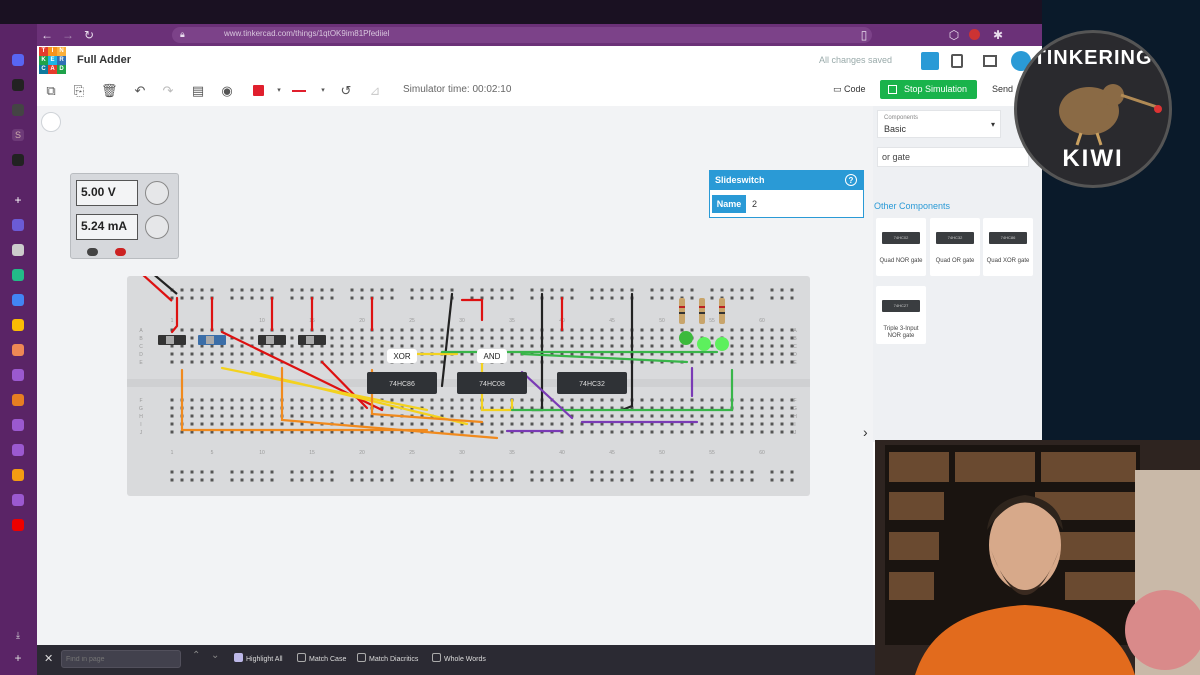 The height and width of the screenshot is (675, 1200). Describe the element at coordinates (18, 275) in the screenshot. I see `sheets-icon` at that location.